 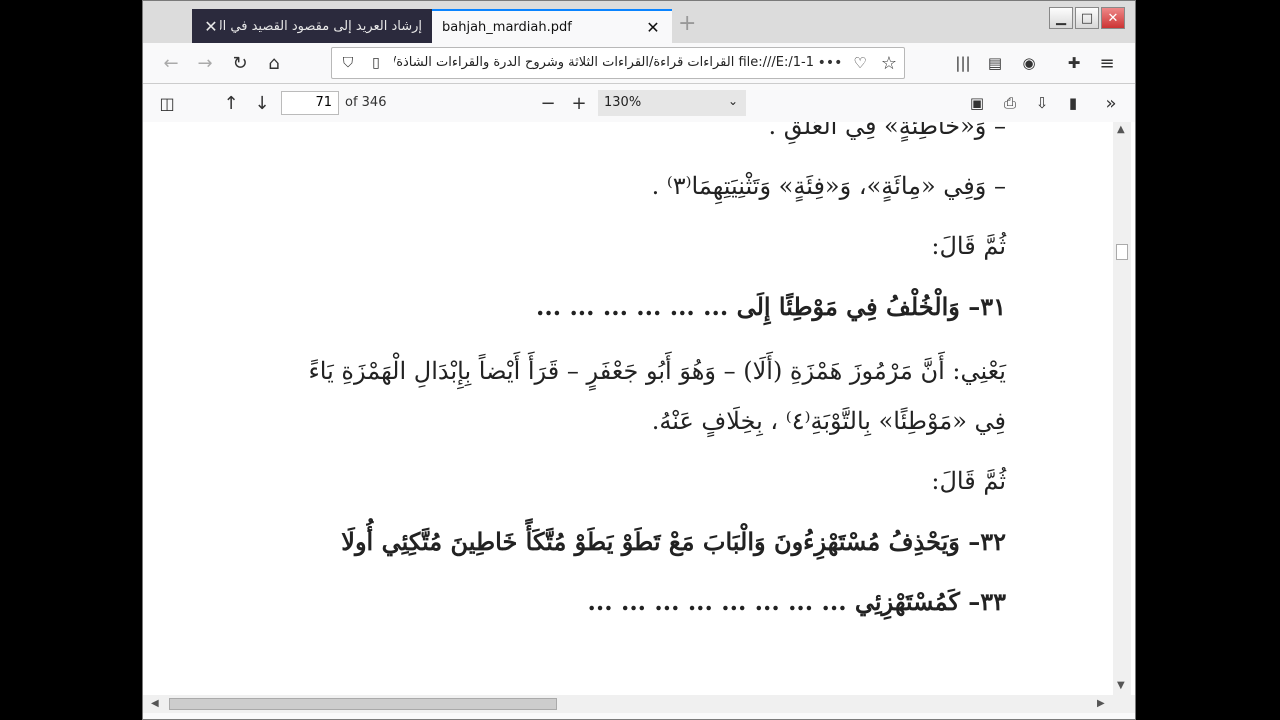 What do you see at coordinates (672, 103) in the screenshot?
I see `zoom-select: 130% ⌄` at bounding box center [672, 103].